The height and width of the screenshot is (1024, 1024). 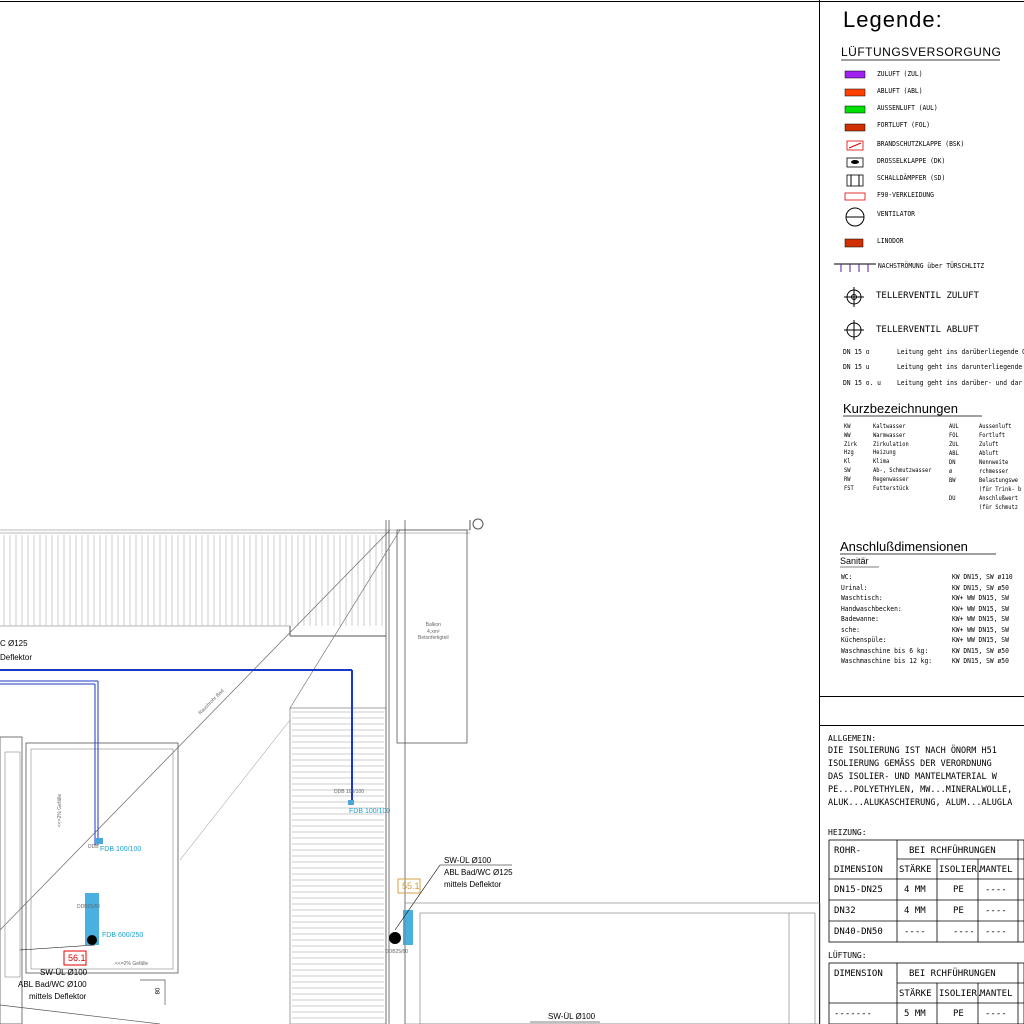 What do you see at coordinates (847, 577) in the screenshot?
I see `connection-fixture: WC:` at bounding box center [847, 577].